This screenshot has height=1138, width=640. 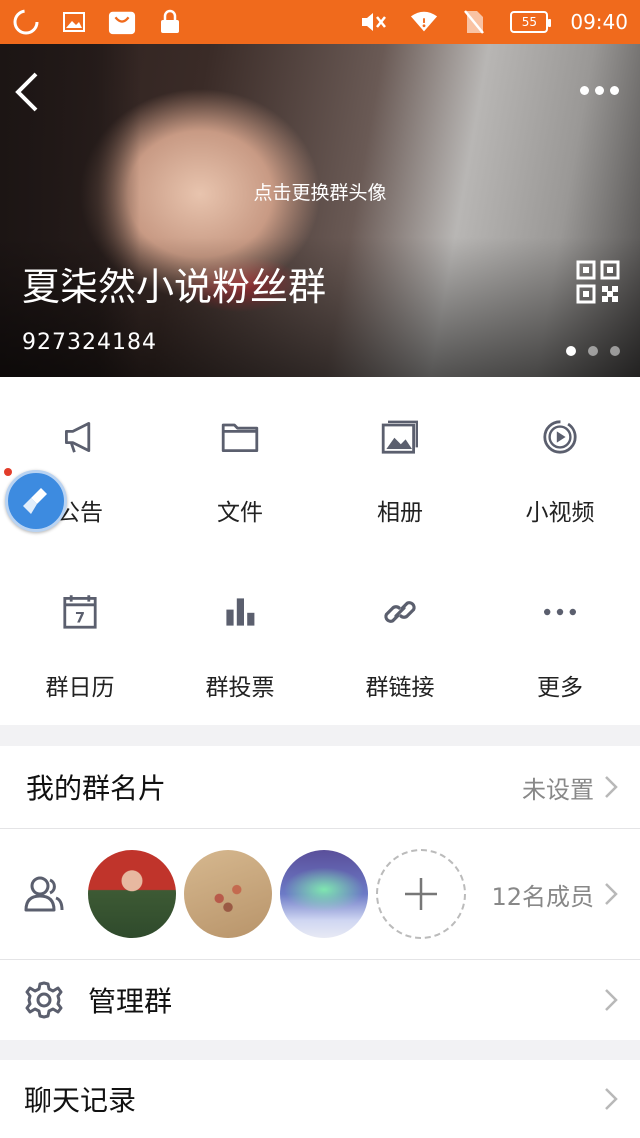 What do you see at coordinates (74, 22) in the screenshot?
I see `image-icon` at bounding box center [74, 22].